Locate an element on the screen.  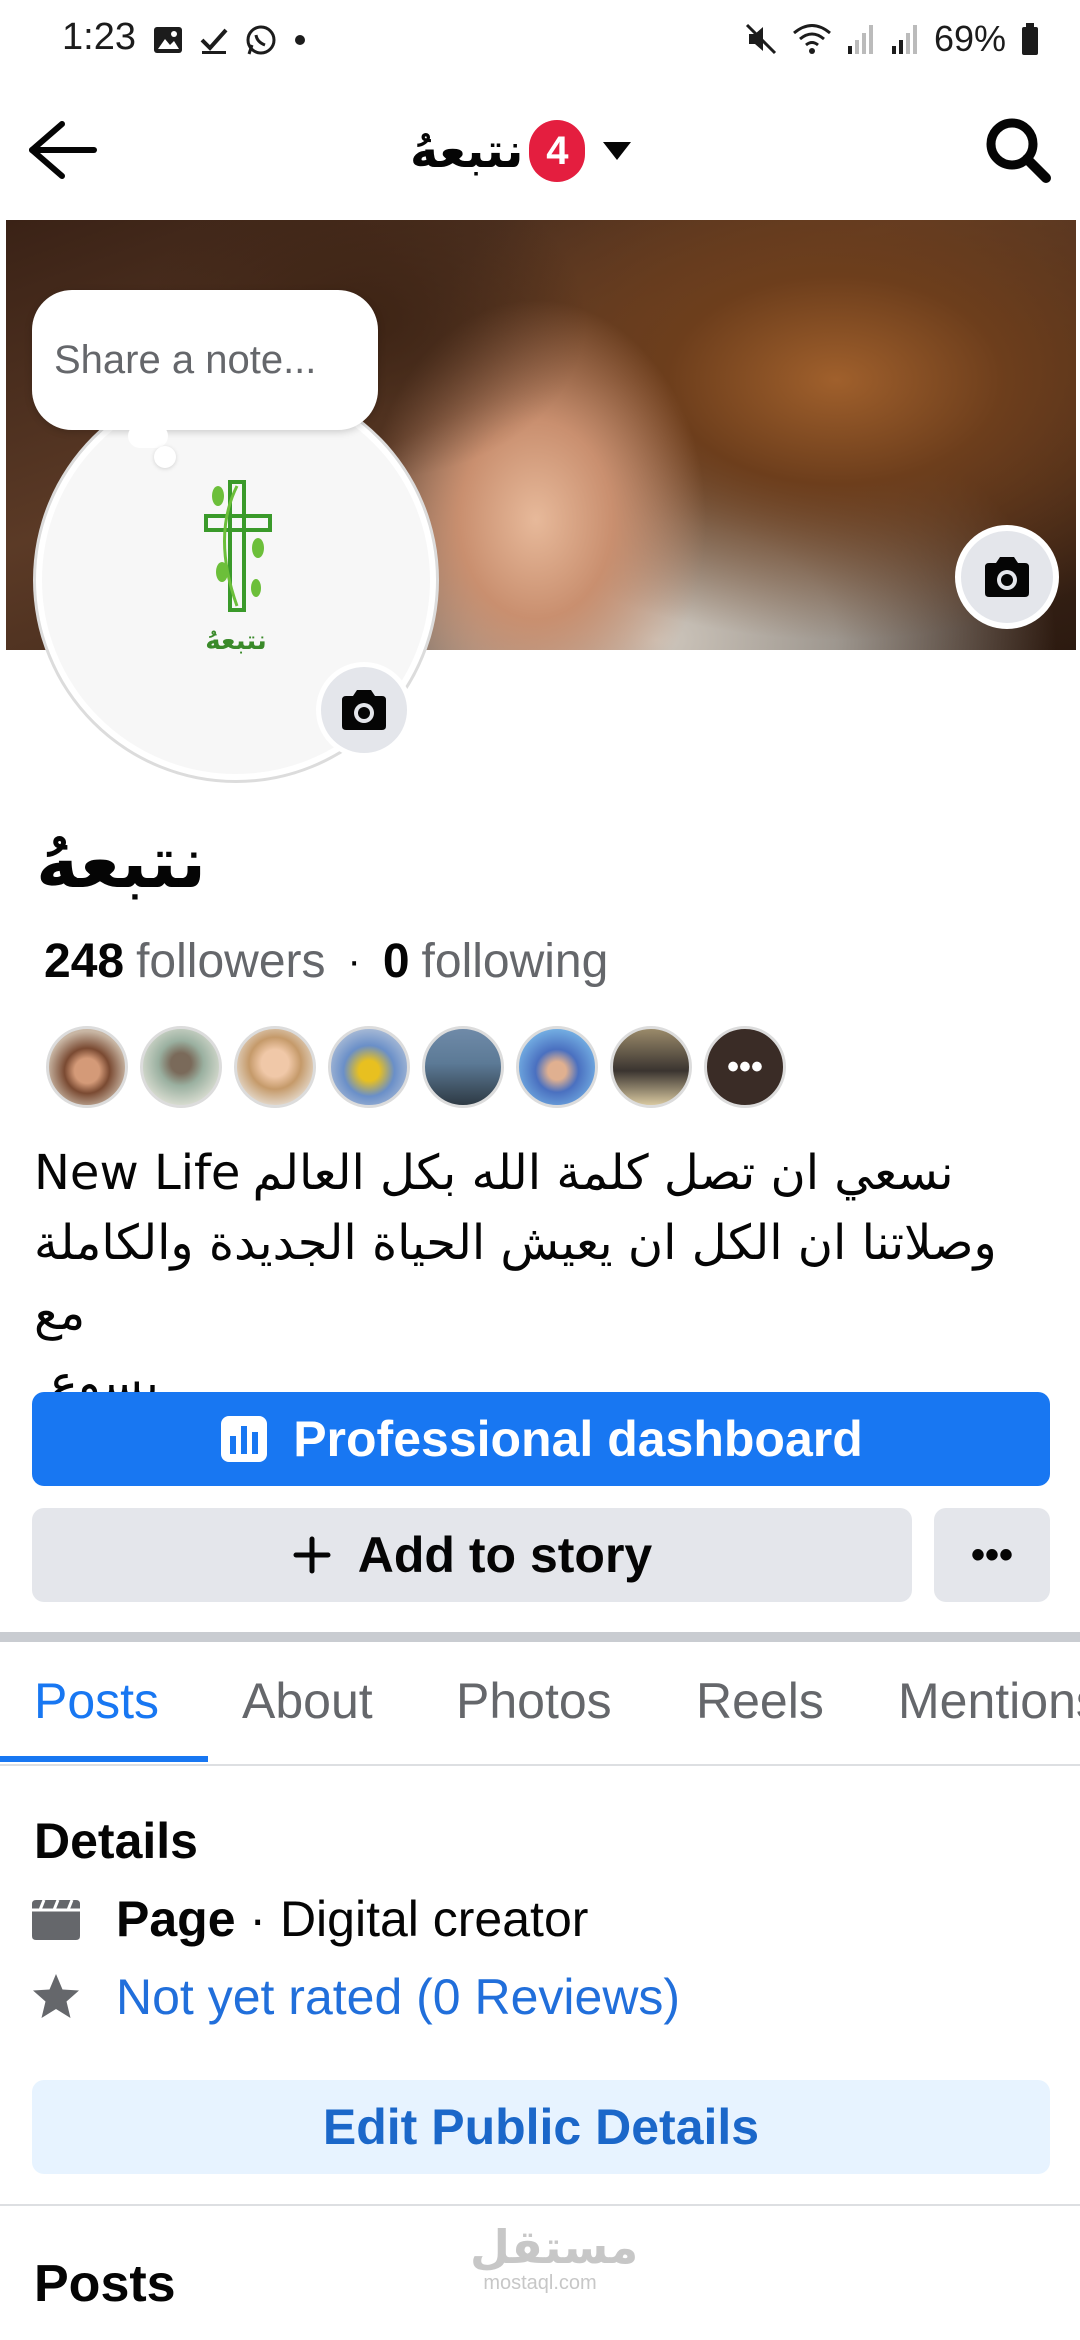
followers-count: 248 is located at coordinates (84, 961).